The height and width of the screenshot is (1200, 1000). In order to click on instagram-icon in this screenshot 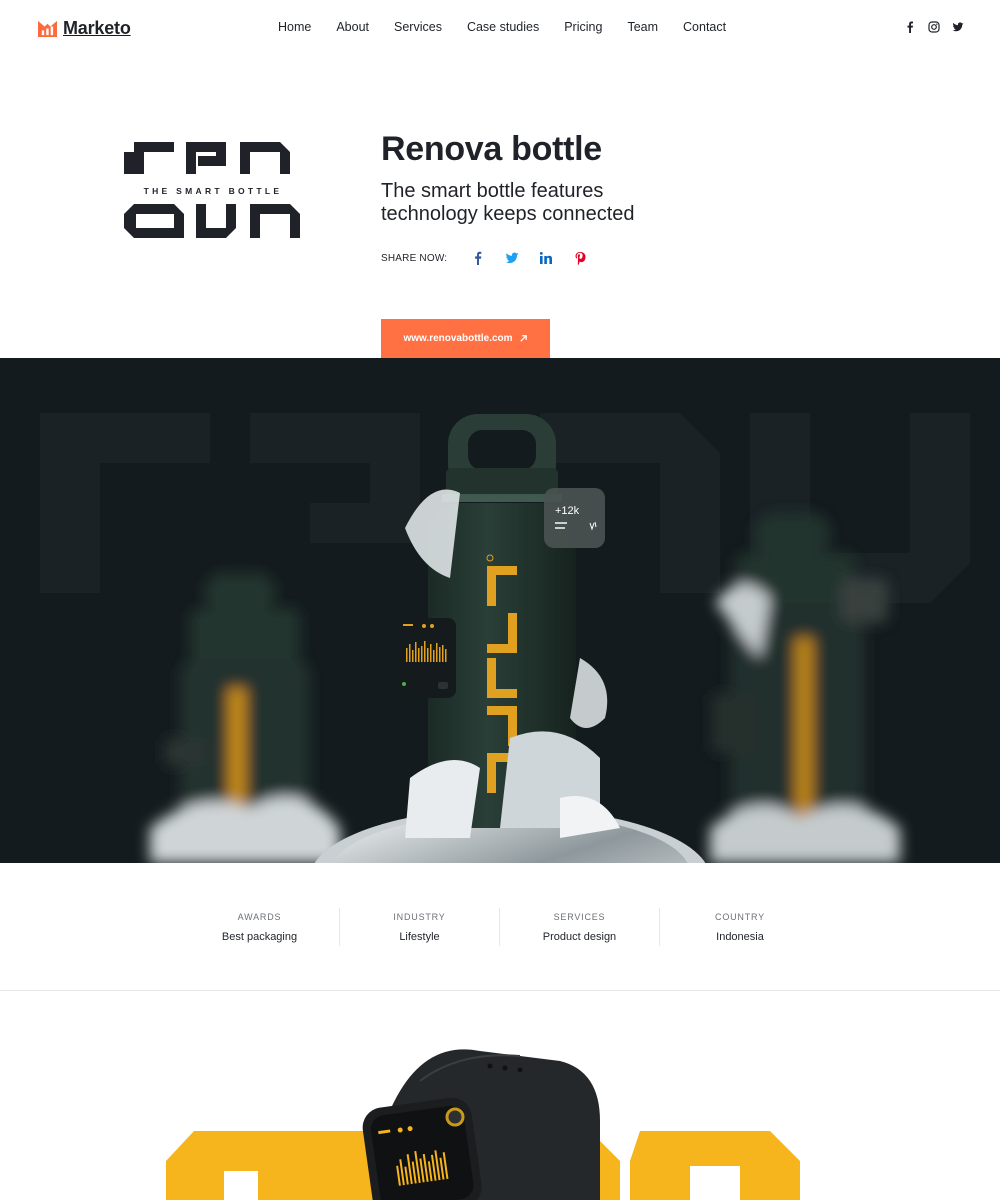, I will do `click(934, 27)`.